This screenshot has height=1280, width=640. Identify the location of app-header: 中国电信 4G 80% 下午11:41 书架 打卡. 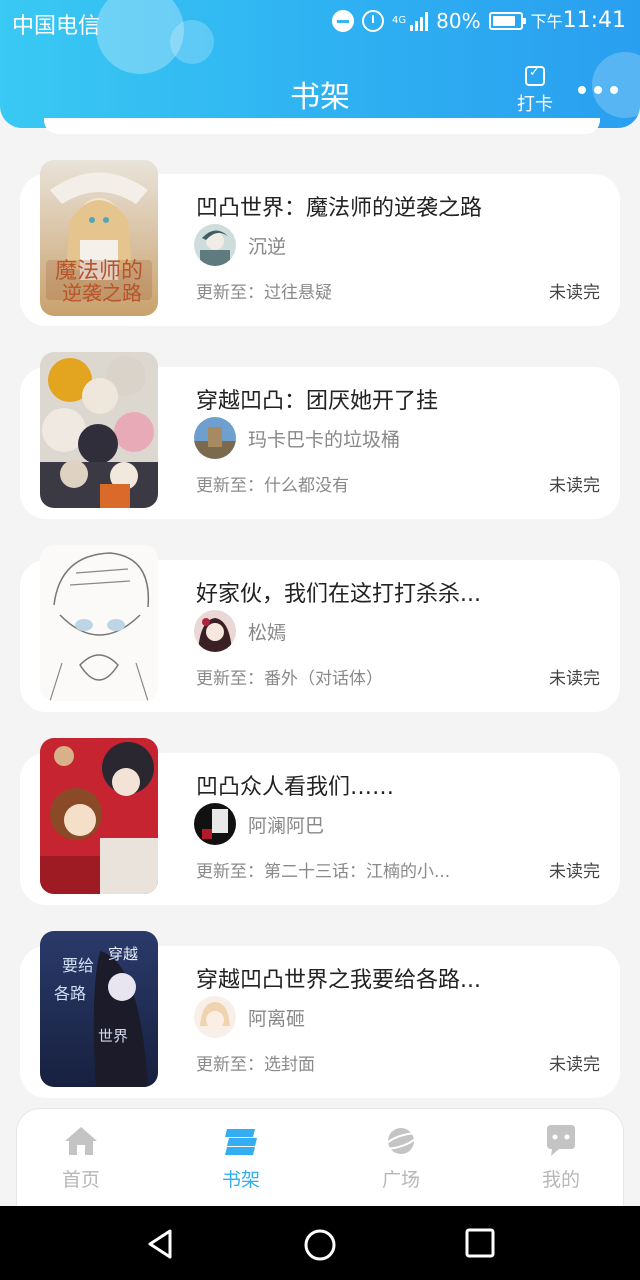
(320, 64).